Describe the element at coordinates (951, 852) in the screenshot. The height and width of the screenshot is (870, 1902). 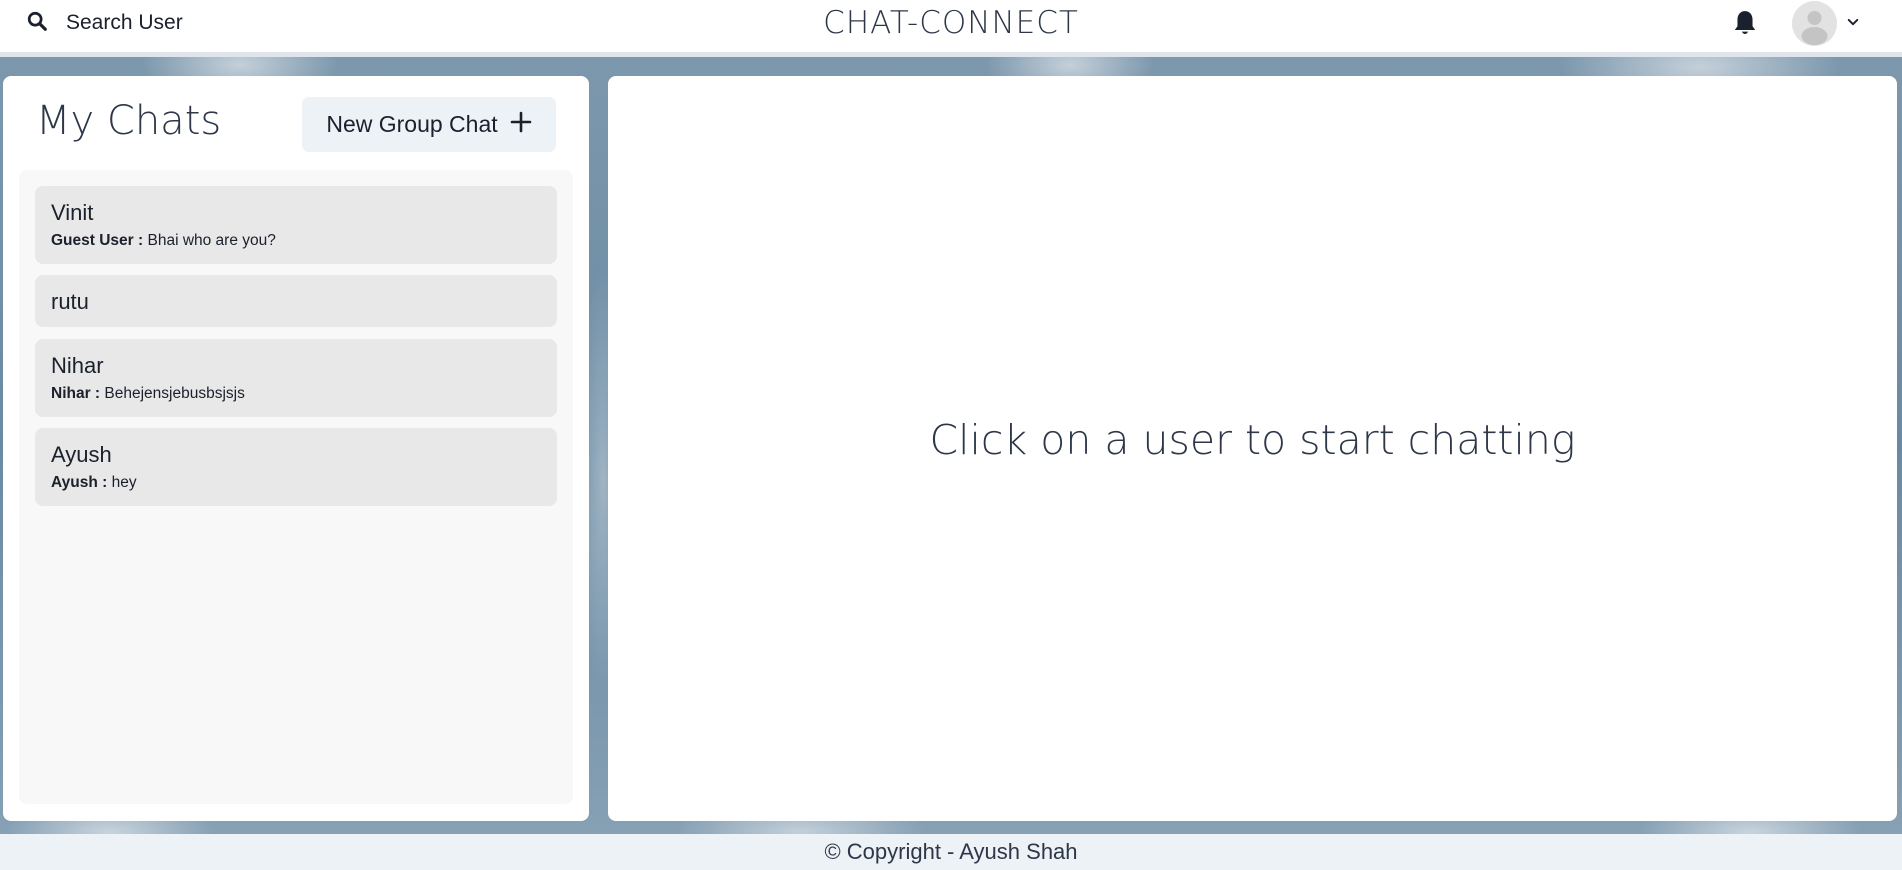
I see `footer-copyright: © Copyright - Ayush Shah` at that location.